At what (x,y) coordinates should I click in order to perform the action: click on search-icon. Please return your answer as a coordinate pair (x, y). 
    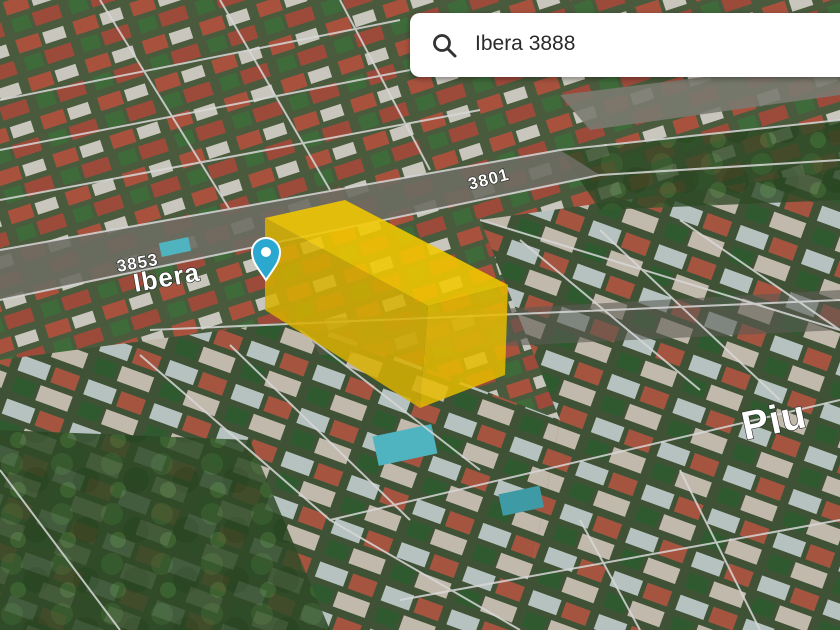
    Looking at the image, I should click on (445, 46).